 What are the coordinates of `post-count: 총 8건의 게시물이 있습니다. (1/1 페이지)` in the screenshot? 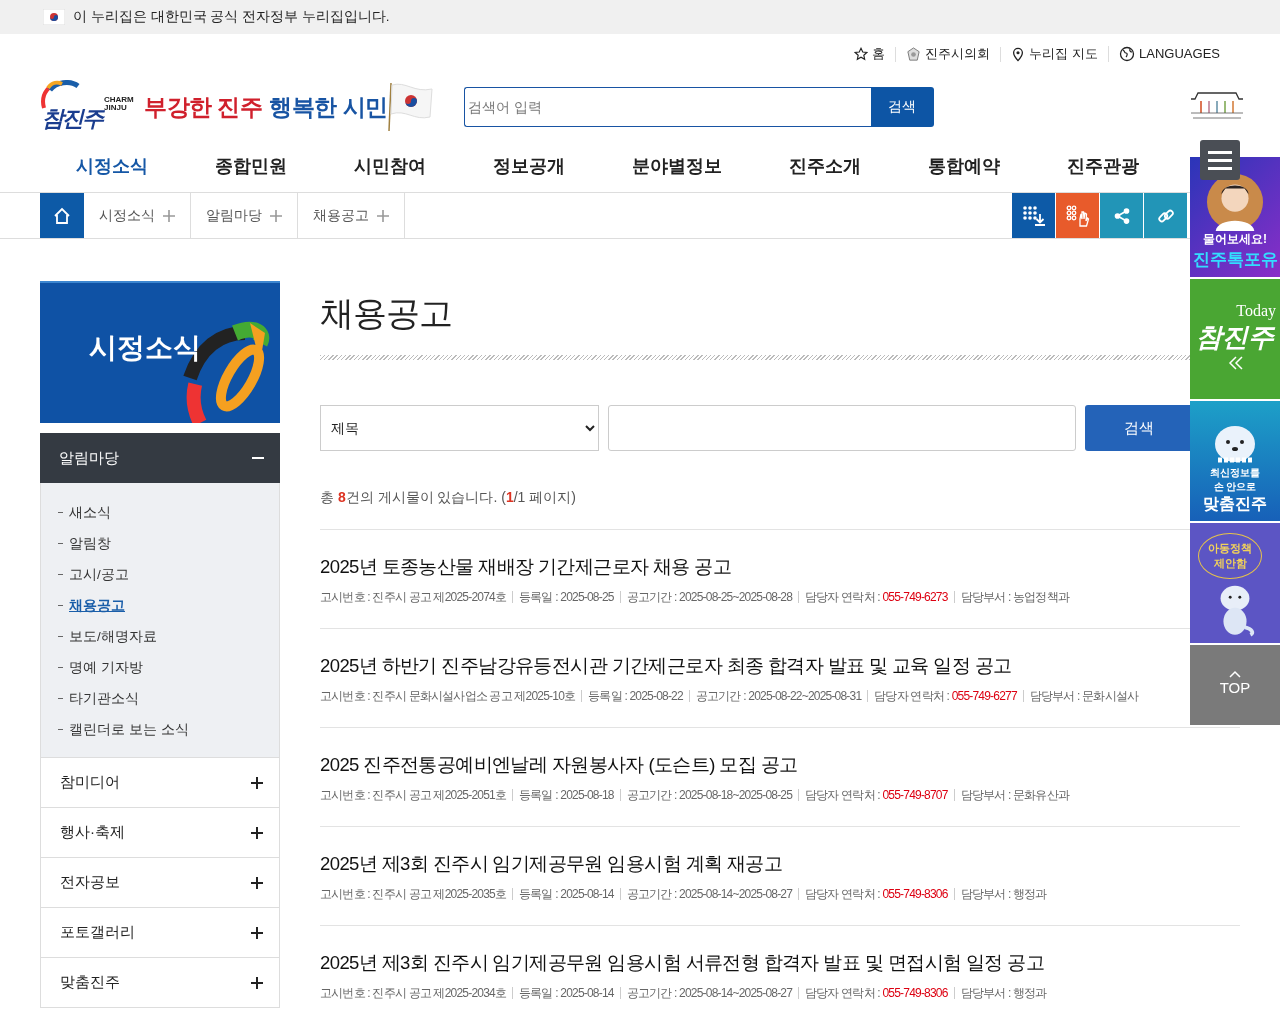 It's located at (448, 497).